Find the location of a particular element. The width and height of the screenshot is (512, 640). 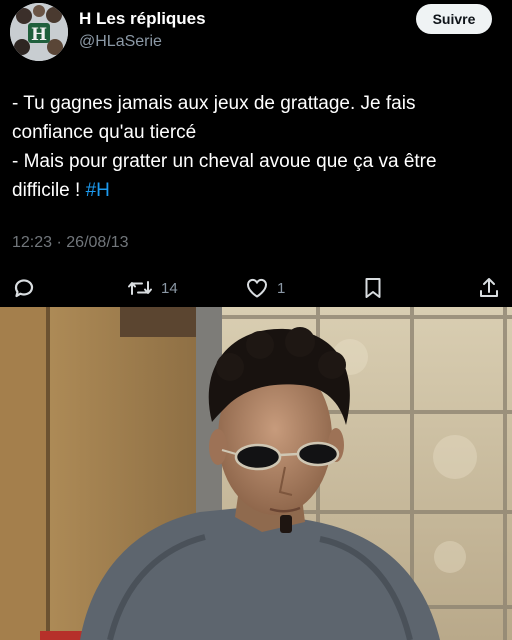

share-icon is located at coordinates (489, 287).